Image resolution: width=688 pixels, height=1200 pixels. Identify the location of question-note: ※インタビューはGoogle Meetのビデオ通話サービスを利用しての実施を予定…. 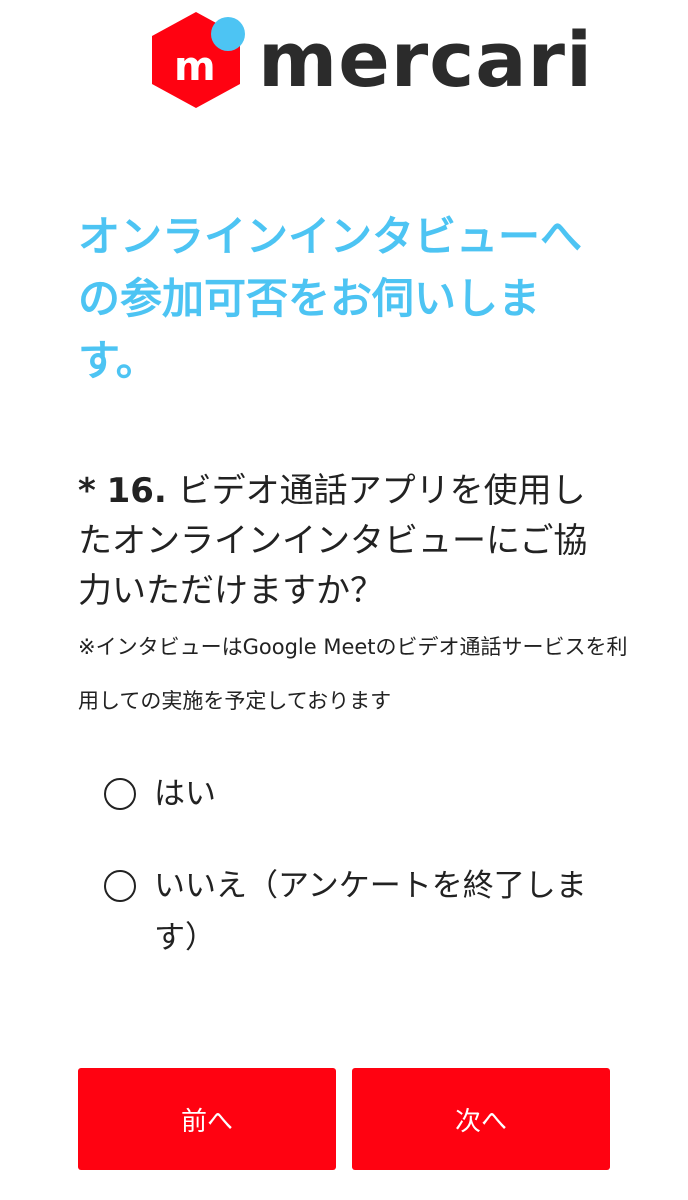
(353, 674).